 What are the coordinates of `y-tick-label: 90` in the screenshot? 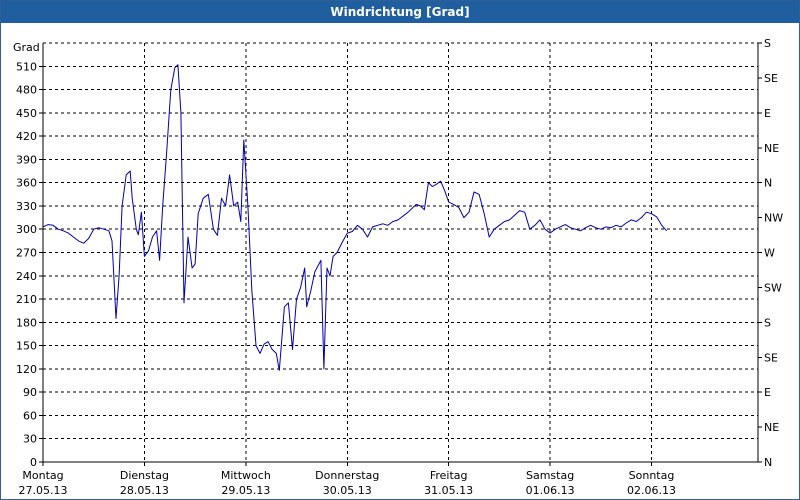 It's located at (30, 392).